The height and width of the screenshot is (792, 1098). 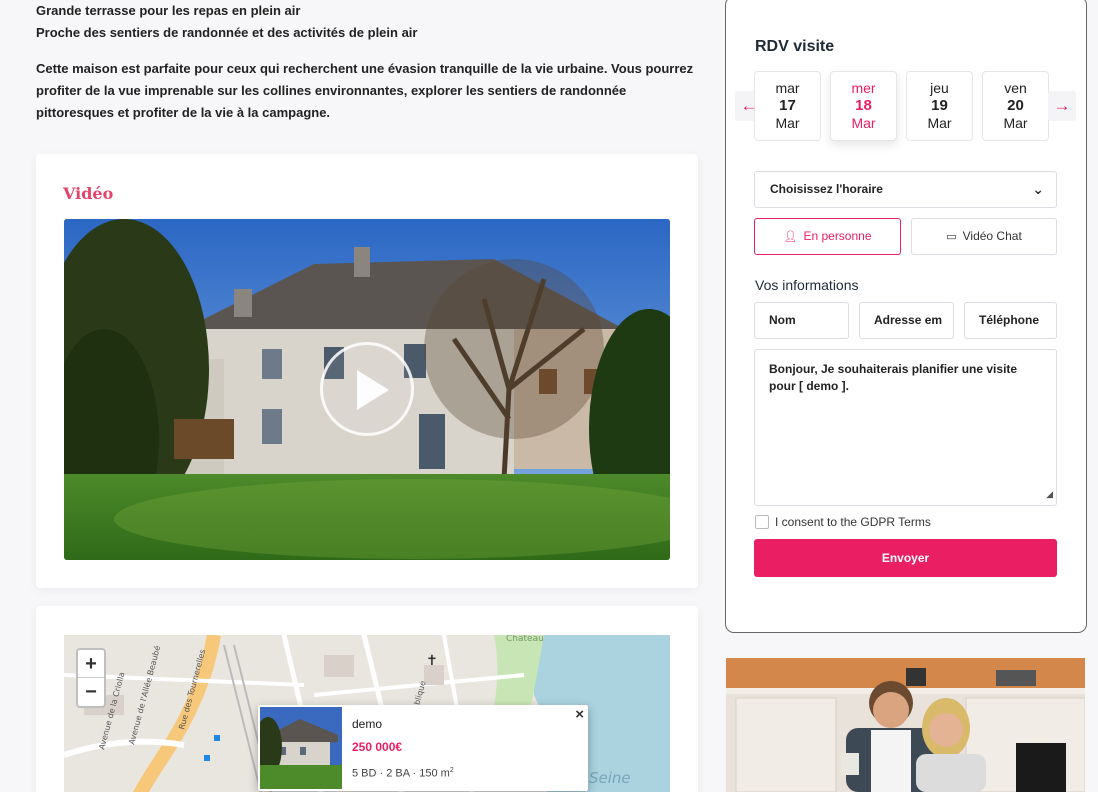 I want to click on next-days-button: →, so click(x=1062, y=106).